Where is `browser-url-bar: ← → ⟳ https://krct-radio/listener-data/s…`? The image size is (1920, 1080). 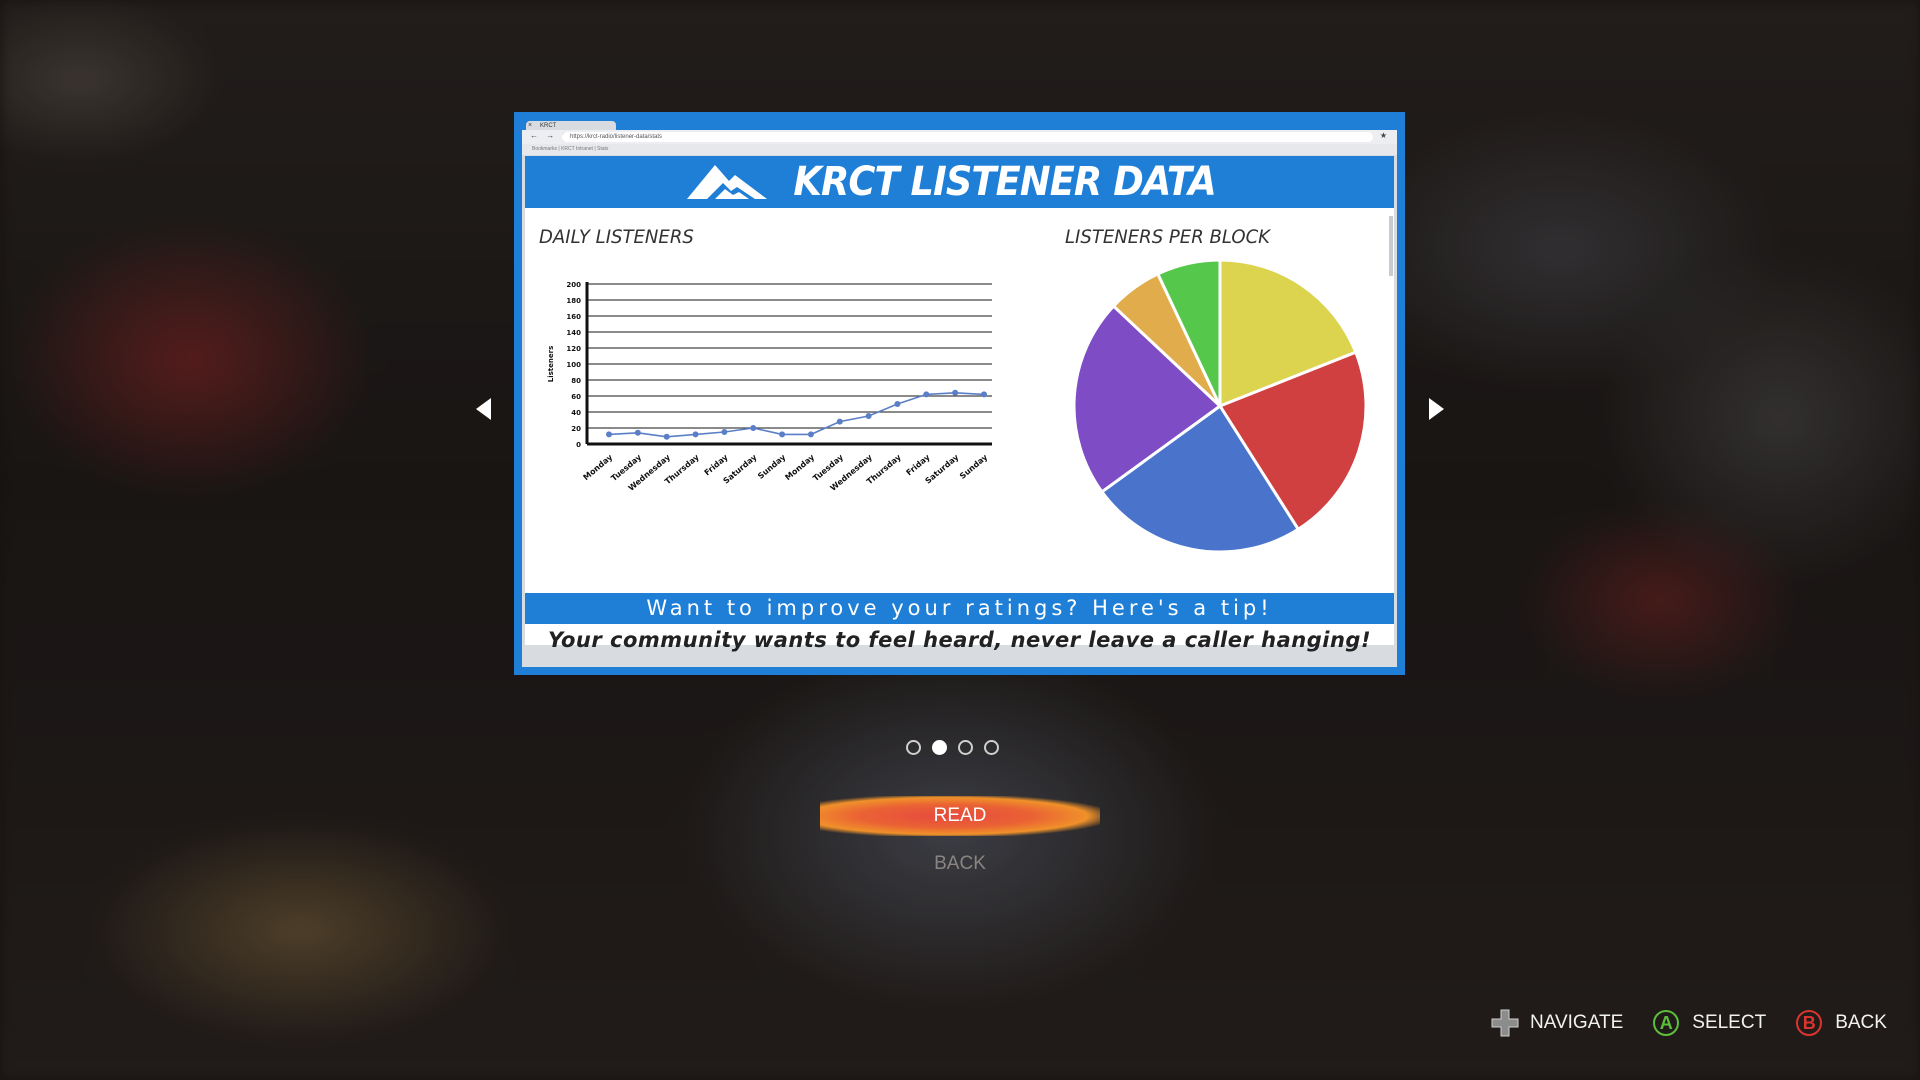
browser-url-bar: ← → ⟳ https://krct-radio/listener-data/s… is located at coordinates (959, 137).